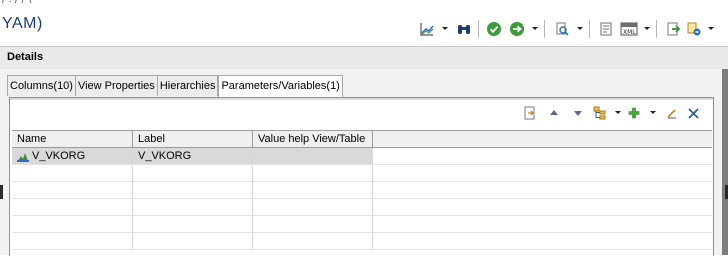 Image resolution: width=728 pixels, height=256 pixels. What do you see at coordinates (606, 29) in the screenshot?
I see `copy-icon` at bounding box center [606, 29].